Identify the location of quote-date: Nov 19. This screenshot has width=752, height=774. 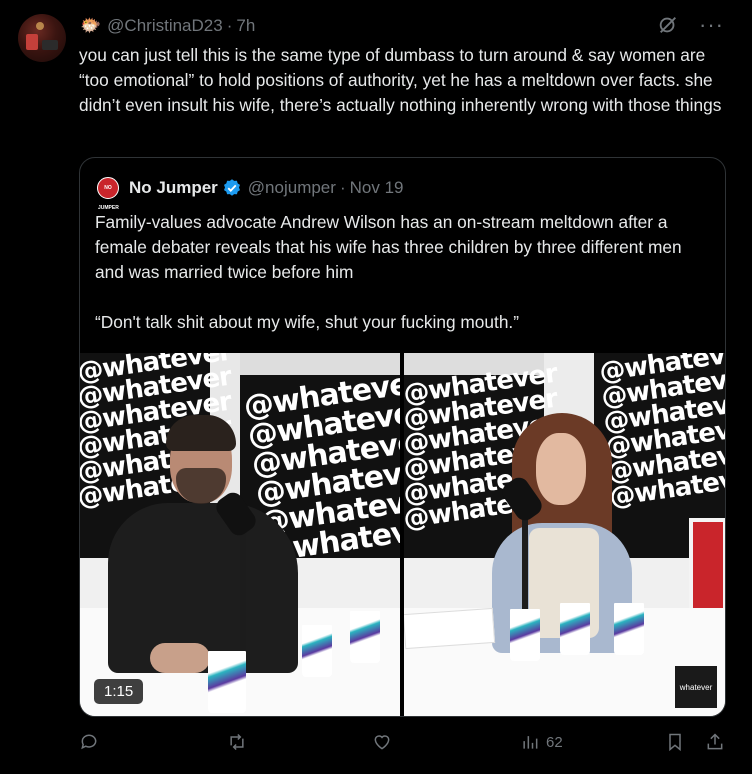
(377, 188).